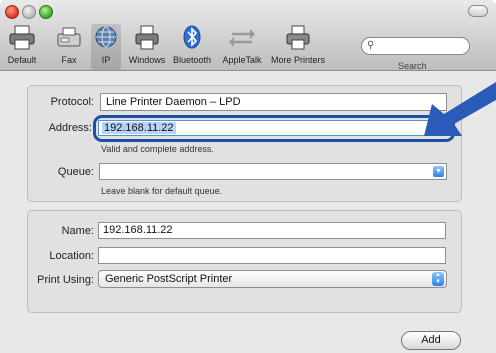 Image resolution: width=496 pixels, height=353 pixels. What do you see at coordinates (75, 172) in the screenshot?
I see `queue-label: Queue:` at bounding box center [75, 172].